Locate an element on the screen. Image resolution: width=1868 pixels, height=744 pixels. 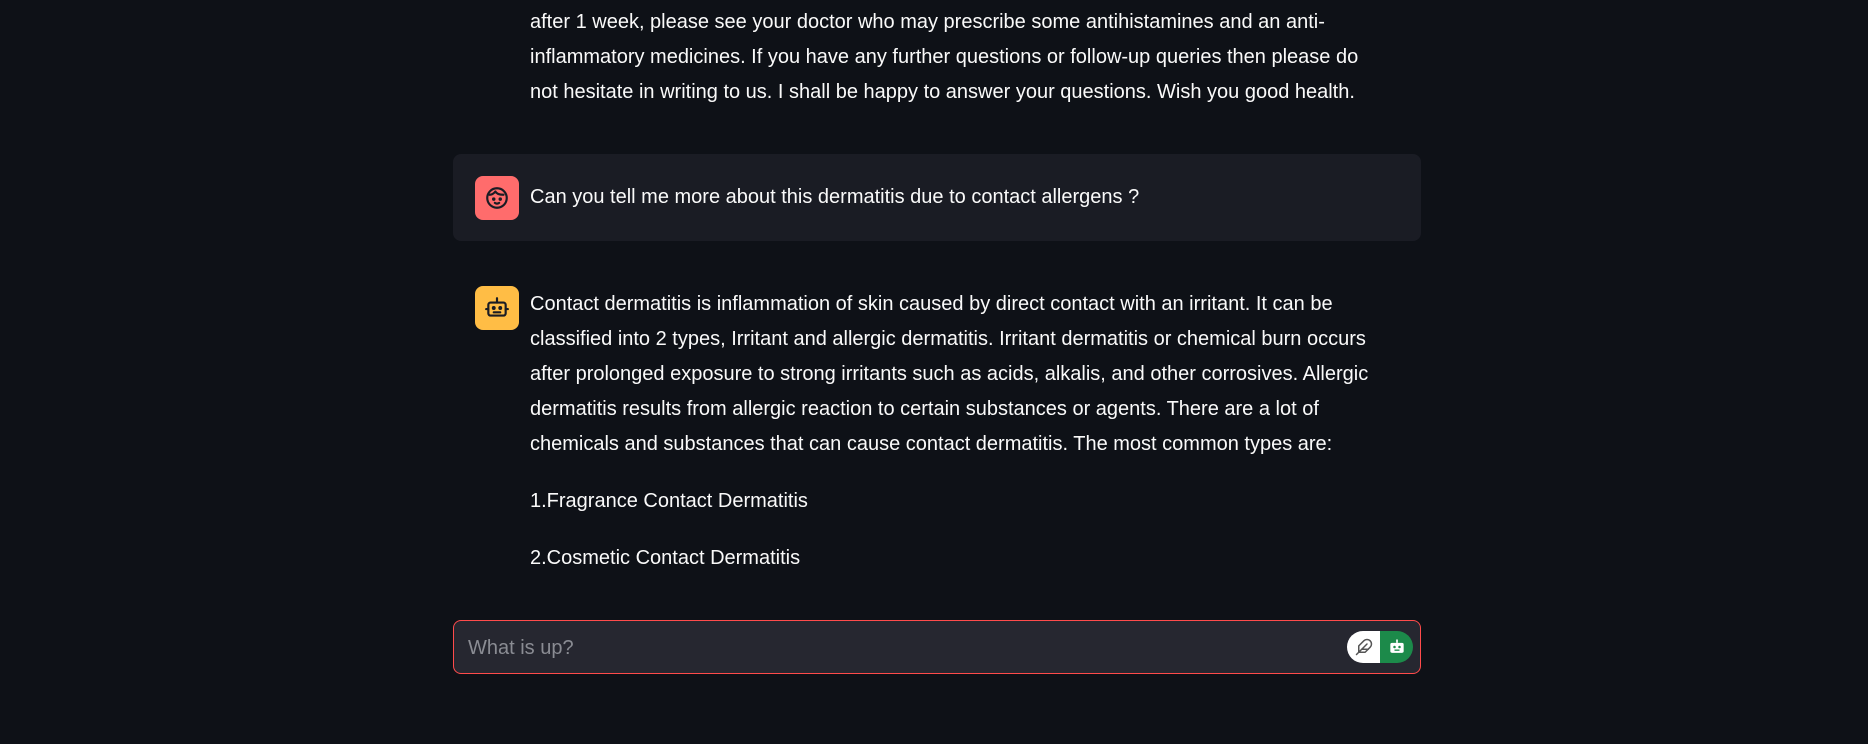
chat-input-container is located at coordinates (937, 647).